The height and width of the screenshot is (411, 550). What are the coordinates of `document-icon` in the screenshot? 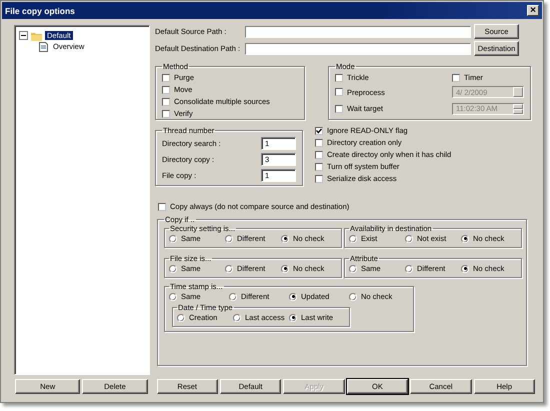 It's located at (43, 47).